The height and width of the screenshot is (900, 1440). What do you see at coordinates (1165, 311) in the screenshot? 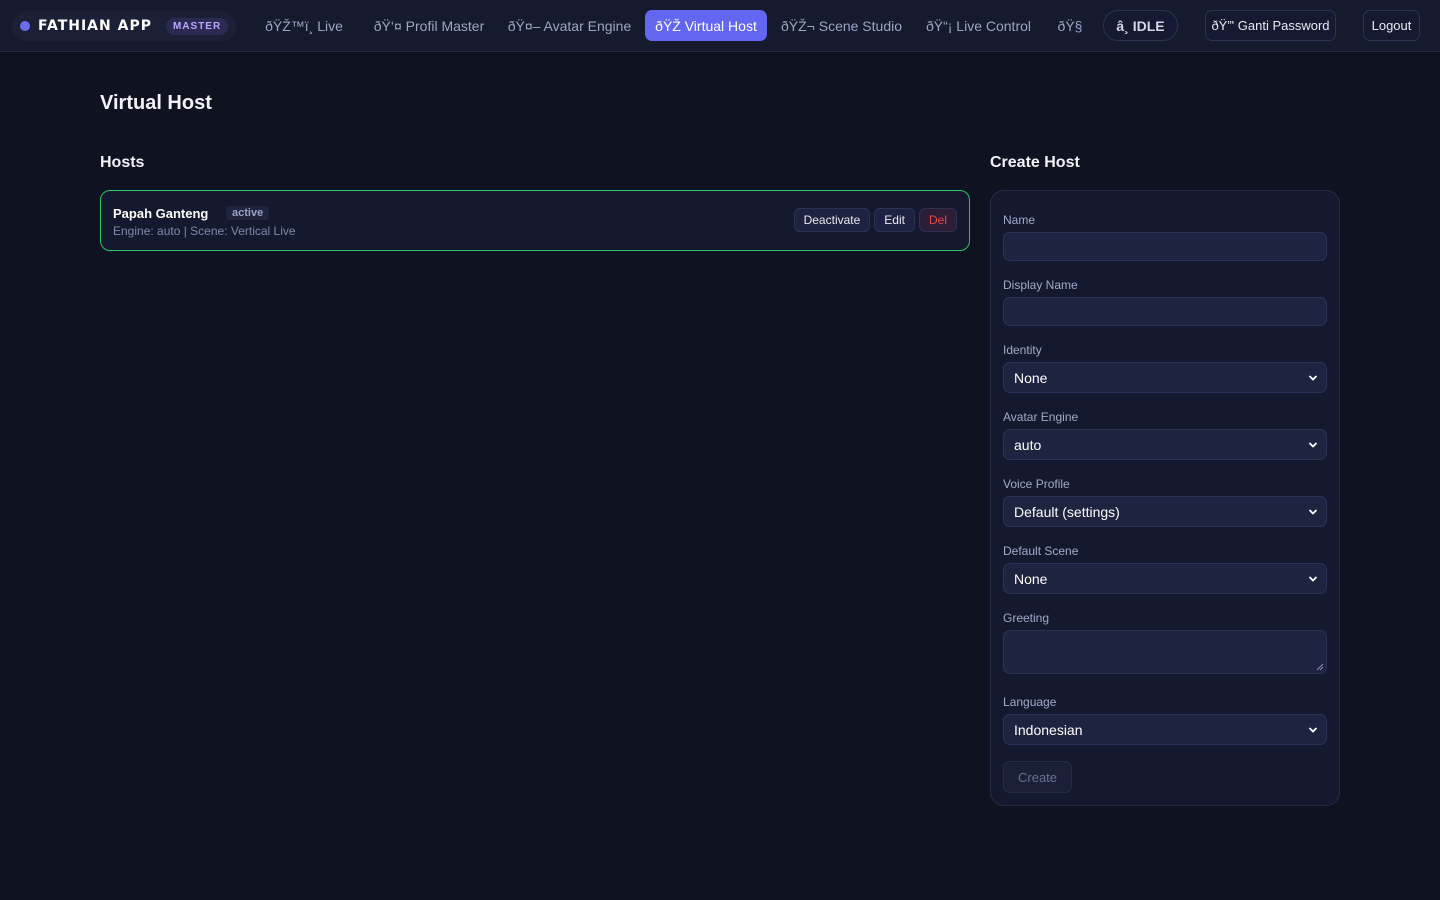
I see `display-name-input` at bounding box center [1165, 311].